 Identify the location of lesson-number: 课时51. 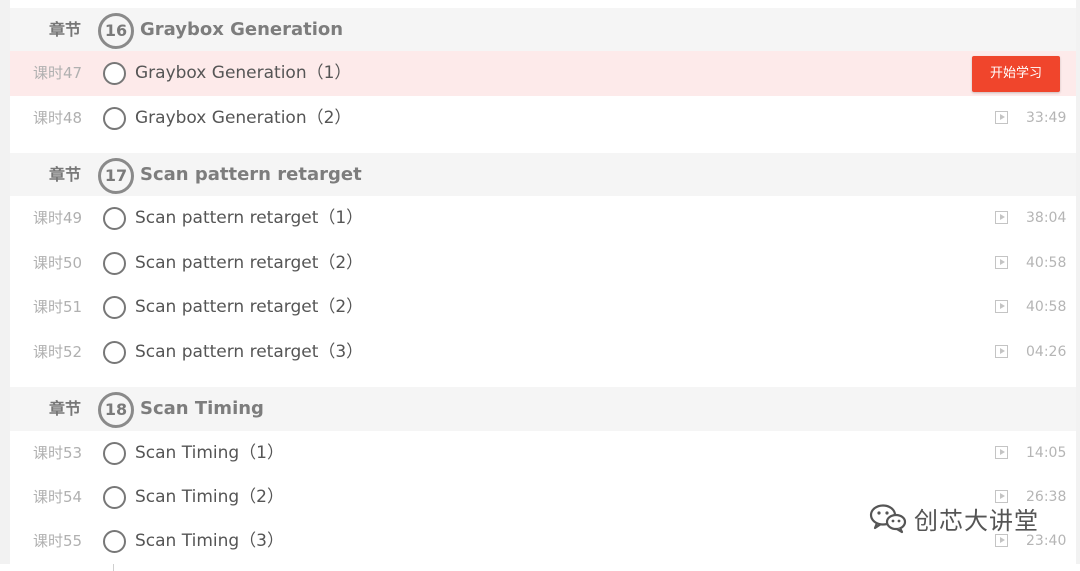
(58, 307).